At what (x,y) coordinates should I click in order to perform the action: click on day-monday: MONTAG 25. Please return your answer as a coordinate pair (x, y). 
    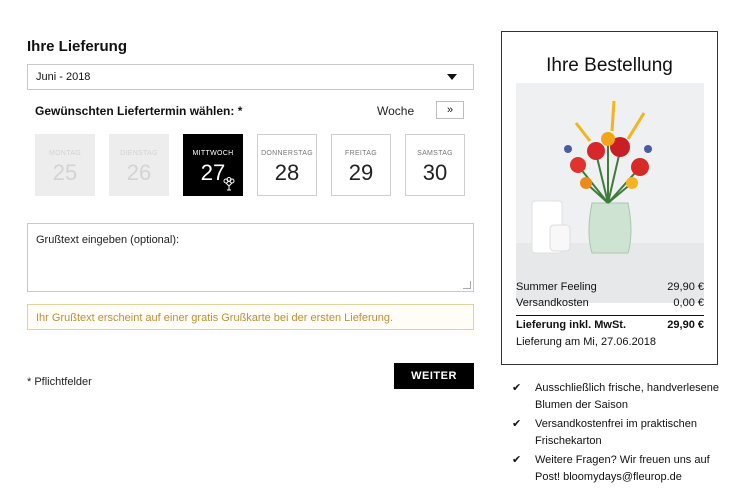
    Looking at the image, I should click on (65, 165).